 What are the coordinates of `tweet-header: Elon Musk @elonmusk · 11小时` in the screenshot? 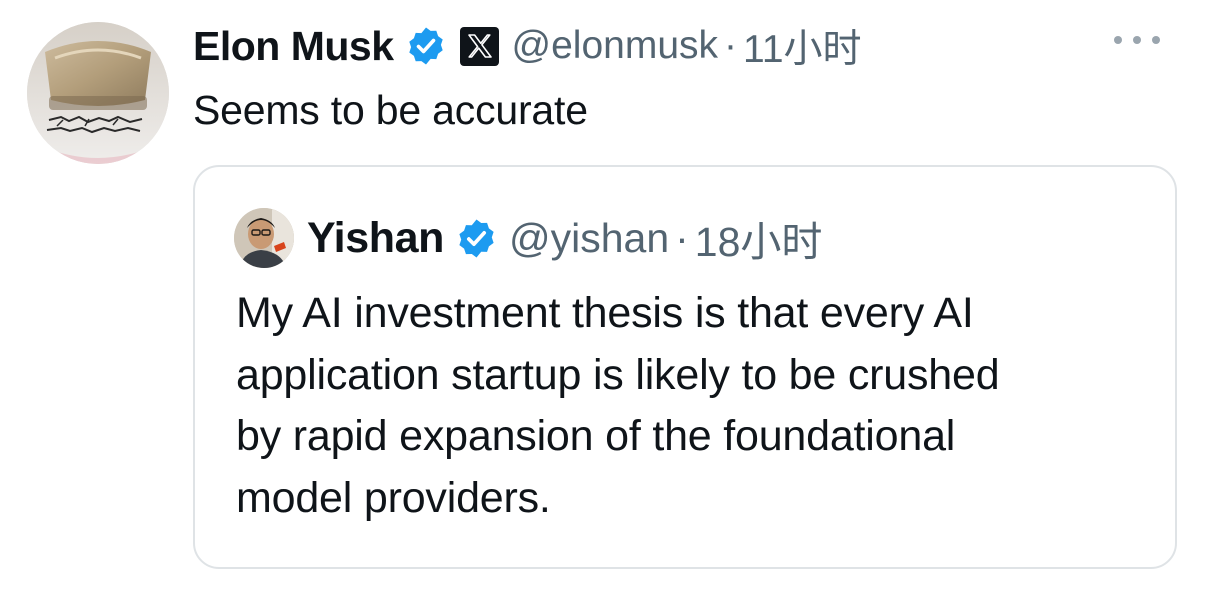 It's located at (527, 46).